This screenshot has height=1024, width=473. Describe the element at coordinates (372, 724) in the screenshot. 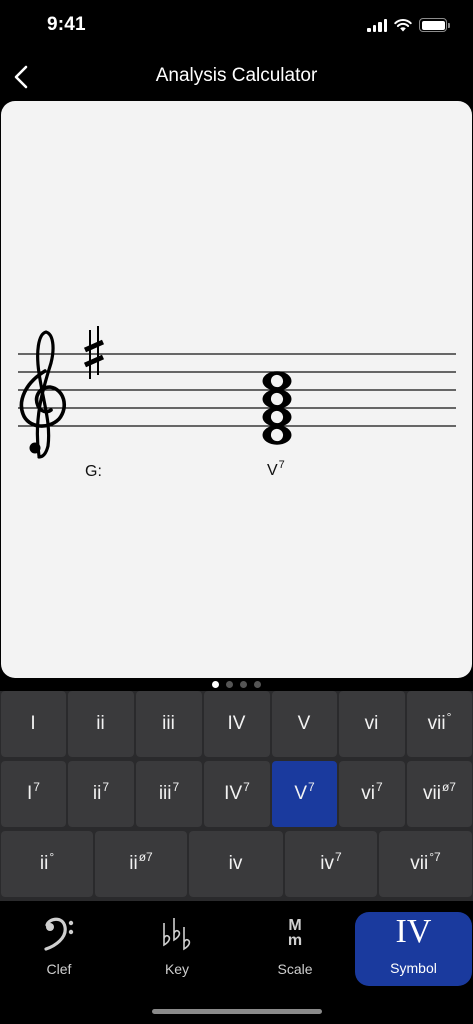

I see `chord-key-vi: vi` at that location.